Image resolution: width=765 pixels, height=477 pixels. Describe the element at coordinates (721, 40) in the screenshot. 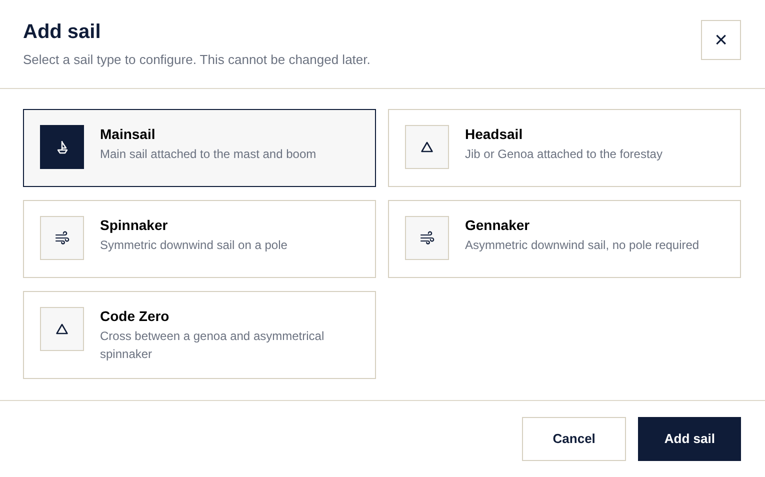

I see `close-button: ×` at that location.